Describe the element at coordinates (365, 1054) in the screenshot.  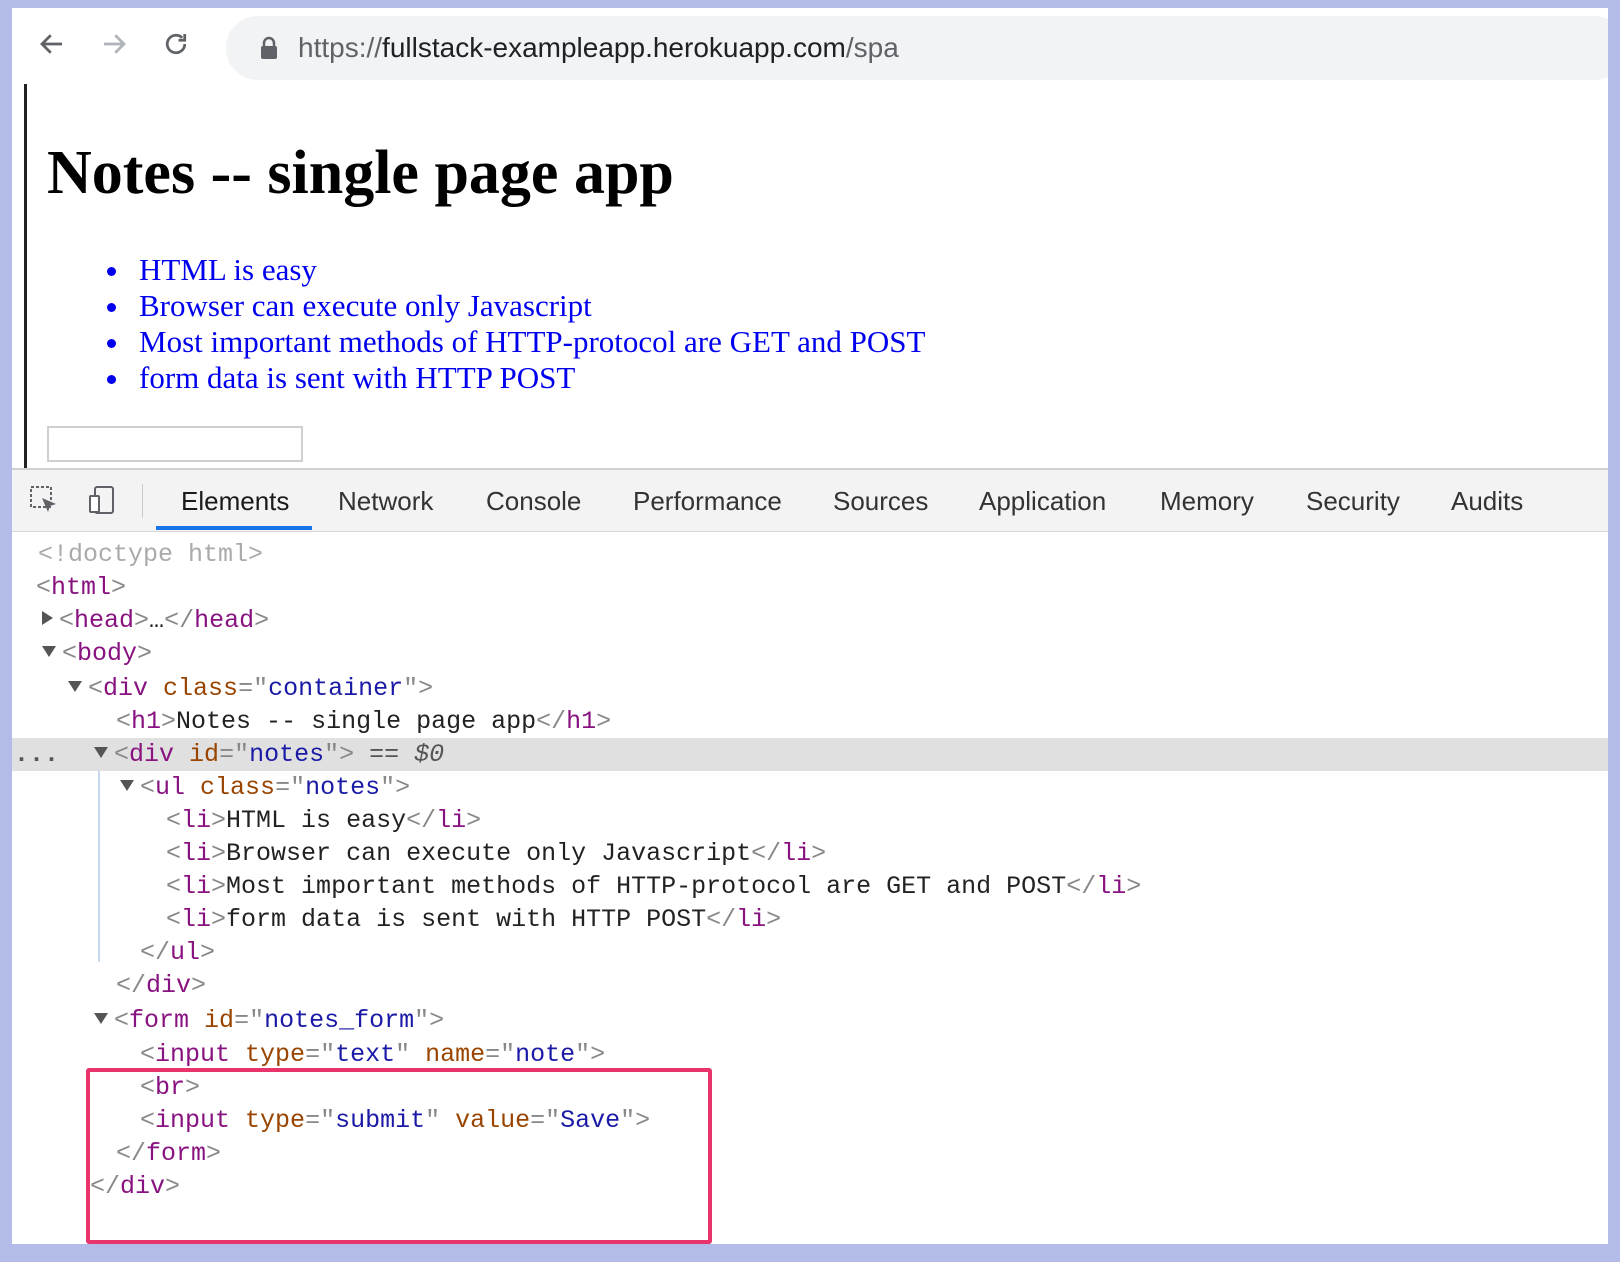
I see `attr-value-text: text` at that location.